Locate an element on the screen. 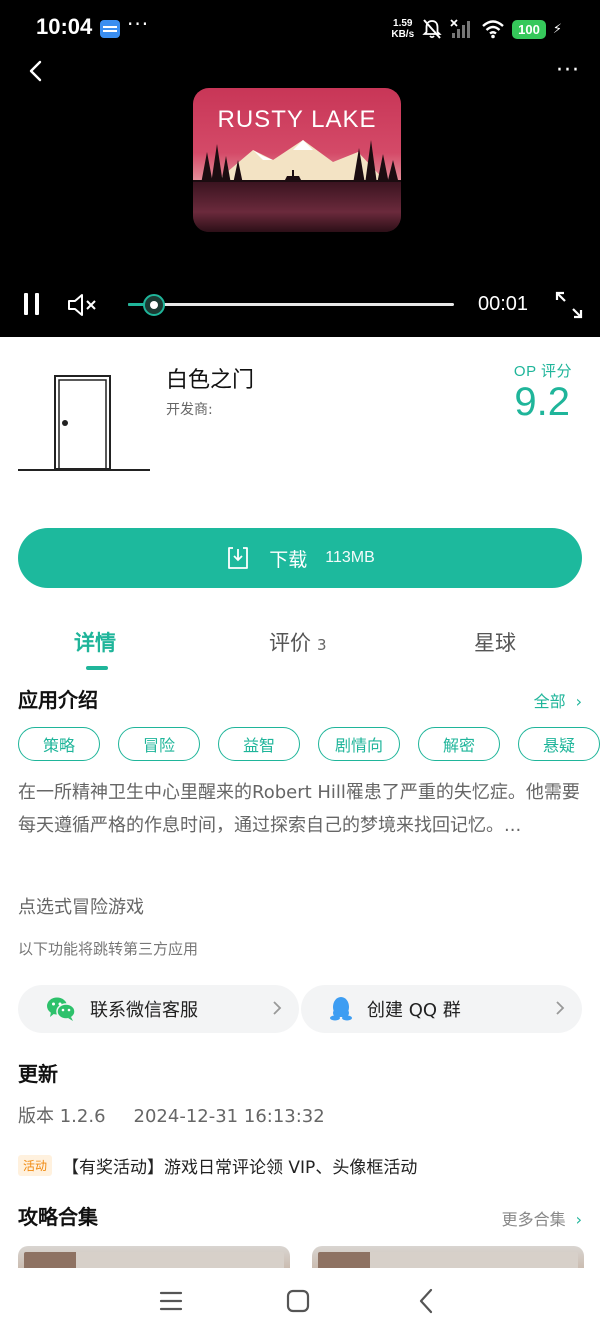  tag-story: 剧情向 is located at coordinates (359, 744).